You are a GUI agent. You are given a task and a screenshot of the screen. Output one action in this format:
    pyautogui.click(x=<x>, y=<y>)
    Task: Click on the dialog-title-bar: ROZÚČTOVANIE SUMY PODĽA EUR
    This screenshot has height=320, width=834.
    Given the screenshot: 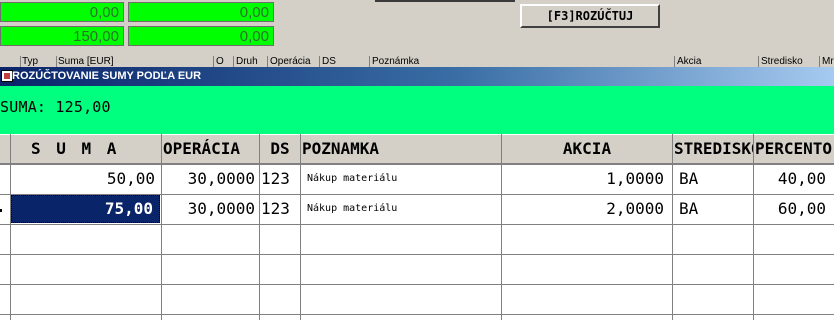 What is the action you would take?
    pyautogui.click(x=417, y=76)
    